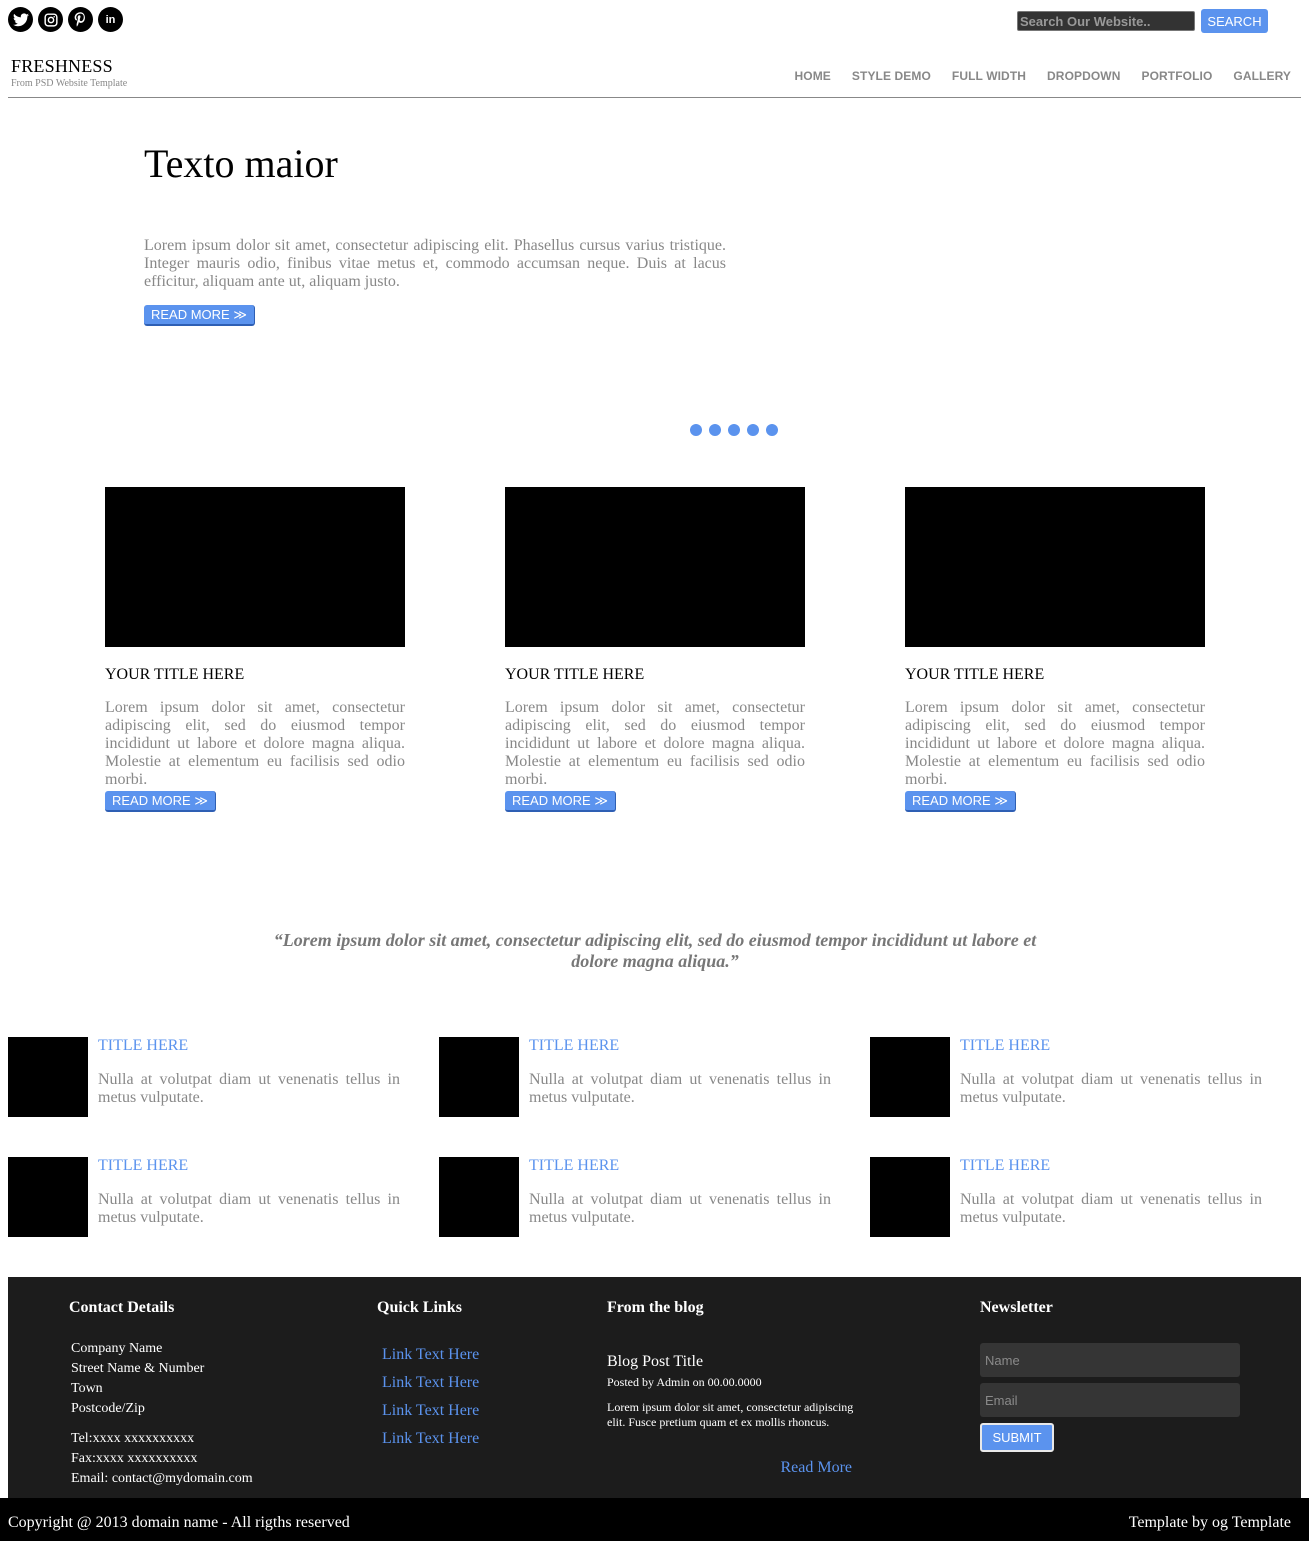 This screenshot has width=1309, height=1541. What do you see at coordinates (110, 19) in the screenshot?
I see `linkedin-icon: in` at bounding box center [110, 19].